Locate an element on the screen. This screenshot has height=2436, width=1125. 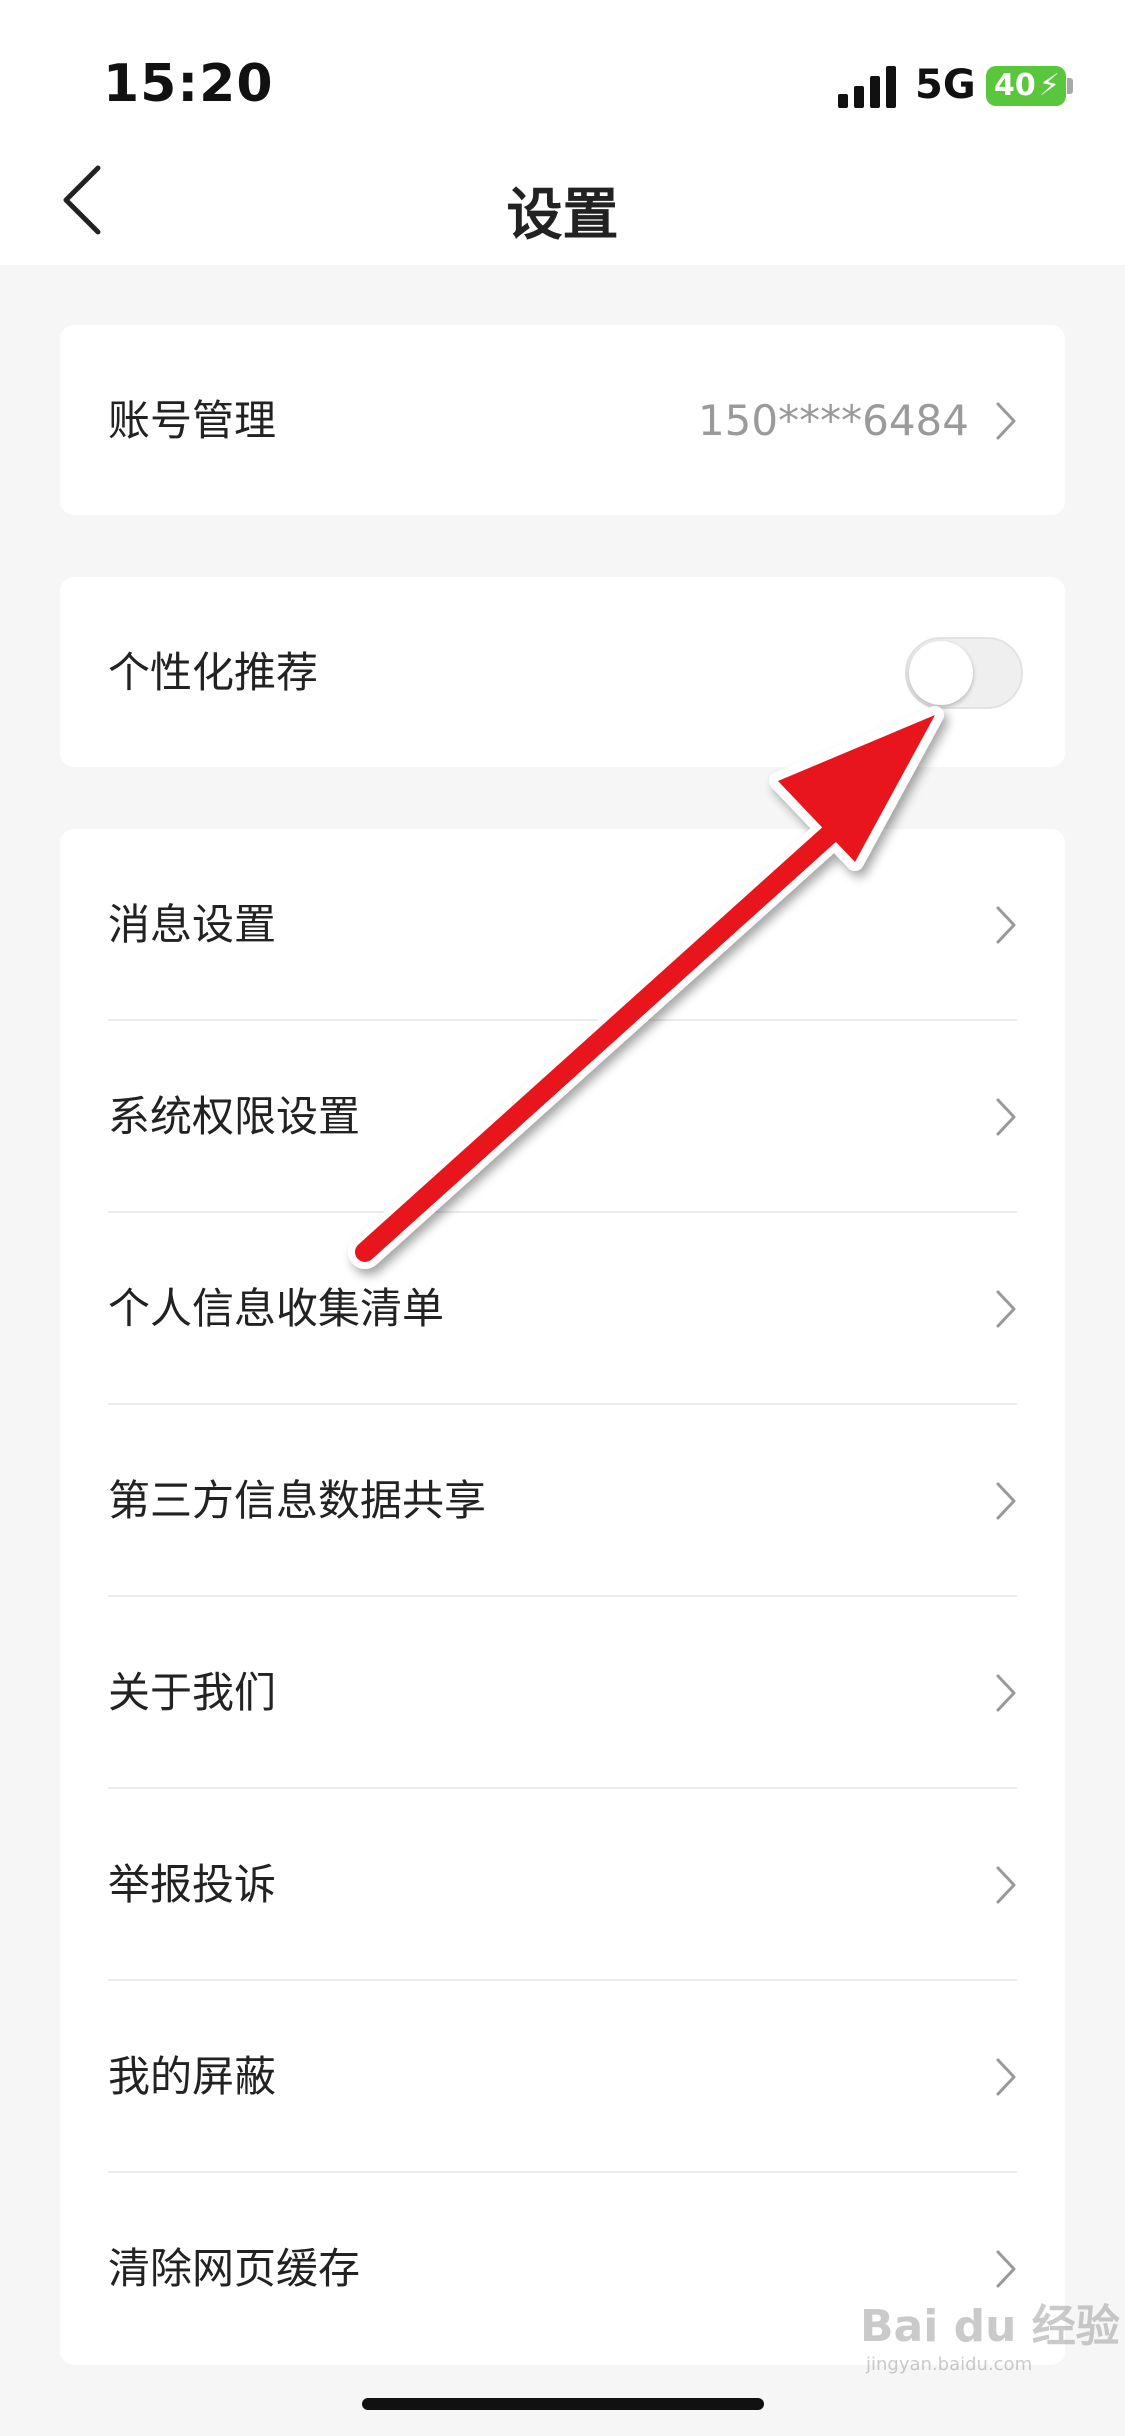
charging-bolt-icon: ⚡ is located at coordinates (1049, 85).